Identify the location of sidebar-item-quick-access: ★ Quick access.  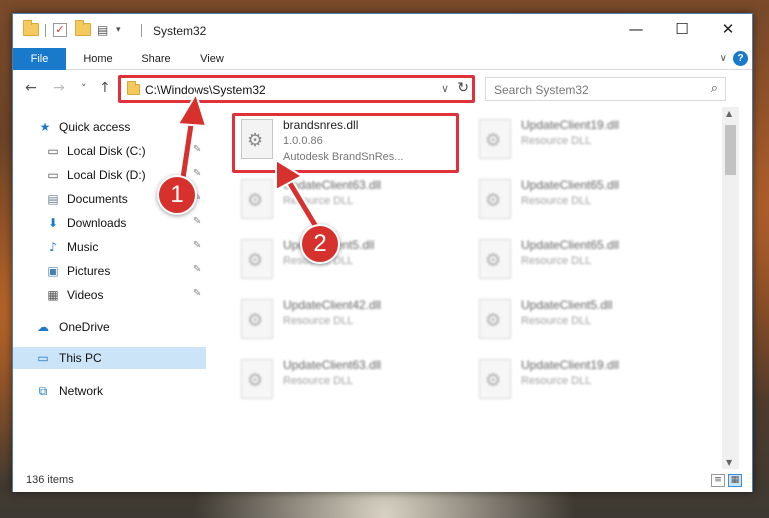
(109, 127).